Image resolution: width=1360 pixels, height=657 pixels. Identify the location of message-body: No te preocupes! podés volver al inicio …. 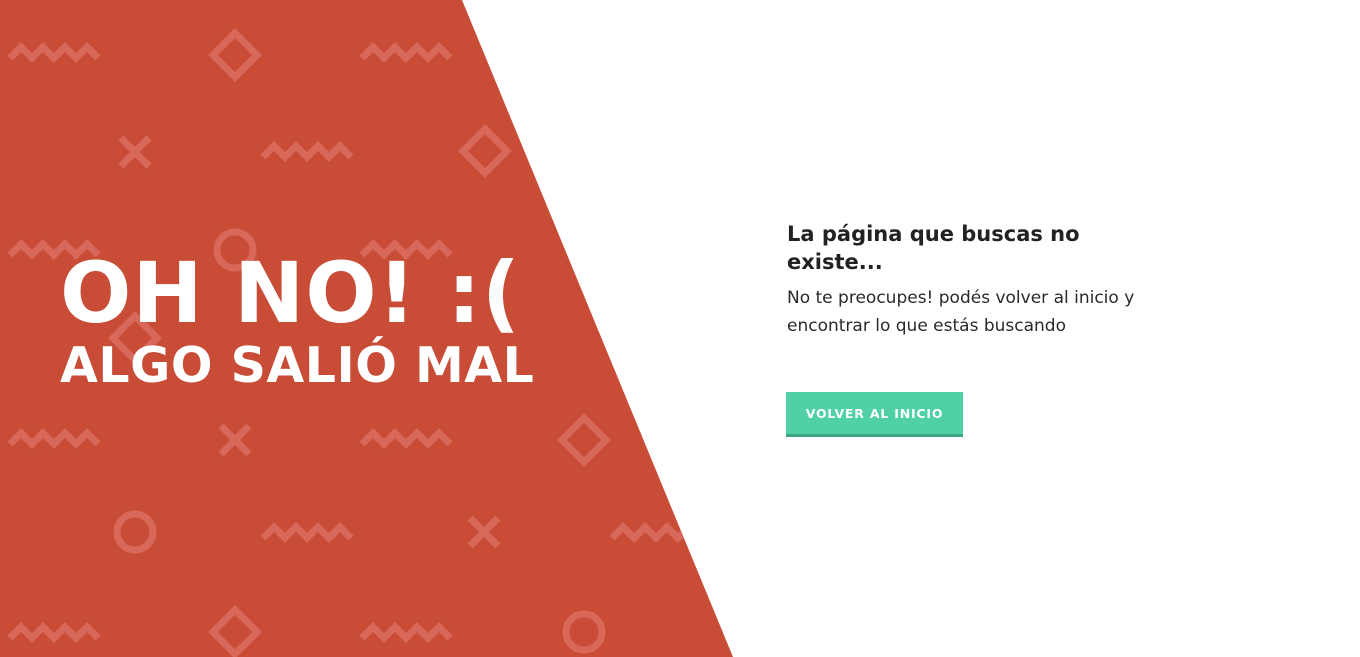
(961, 312).